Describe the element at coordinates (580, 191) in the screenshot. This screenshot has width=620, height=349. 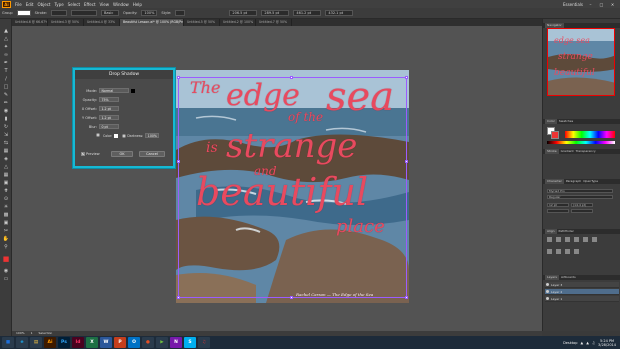
I see `font-family-field: Myriad Pro` at that location.